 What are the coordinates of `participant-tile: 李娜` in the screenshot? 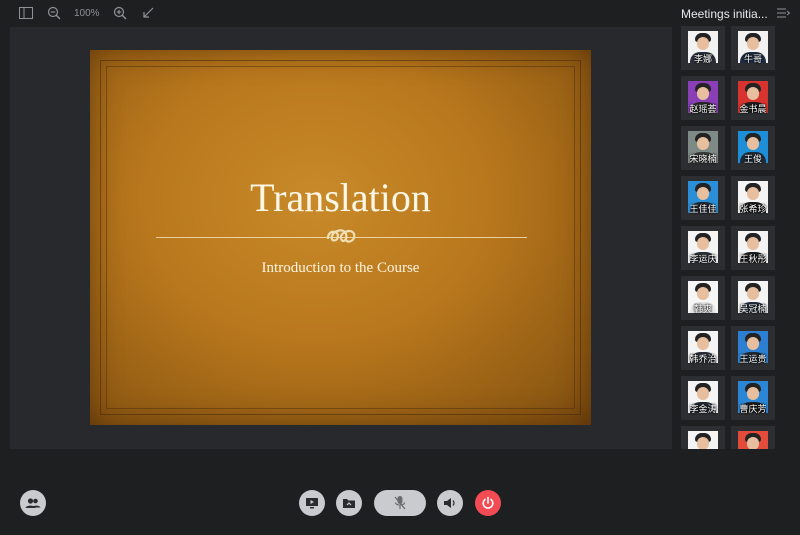 It's located at (703, 48).